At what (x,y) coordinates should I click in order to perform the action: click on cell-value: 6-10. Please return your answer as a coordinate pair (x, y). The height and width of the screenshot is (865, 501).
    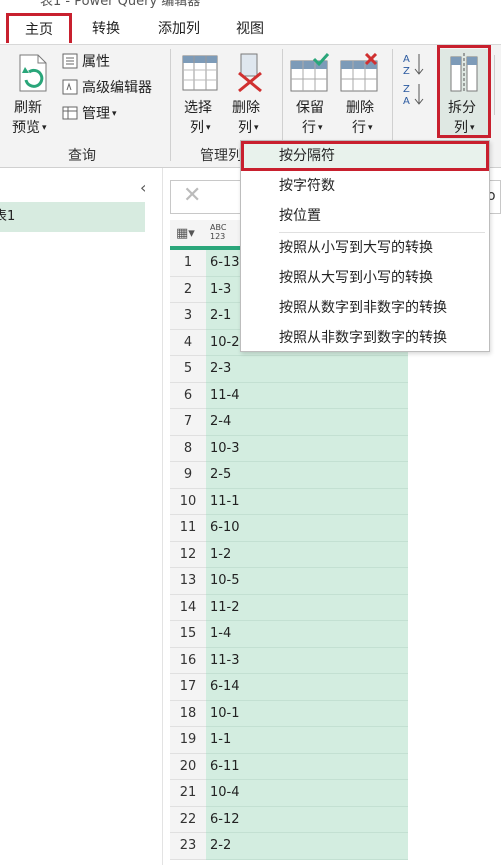
    Looking at the image, I should click on (307, 528).